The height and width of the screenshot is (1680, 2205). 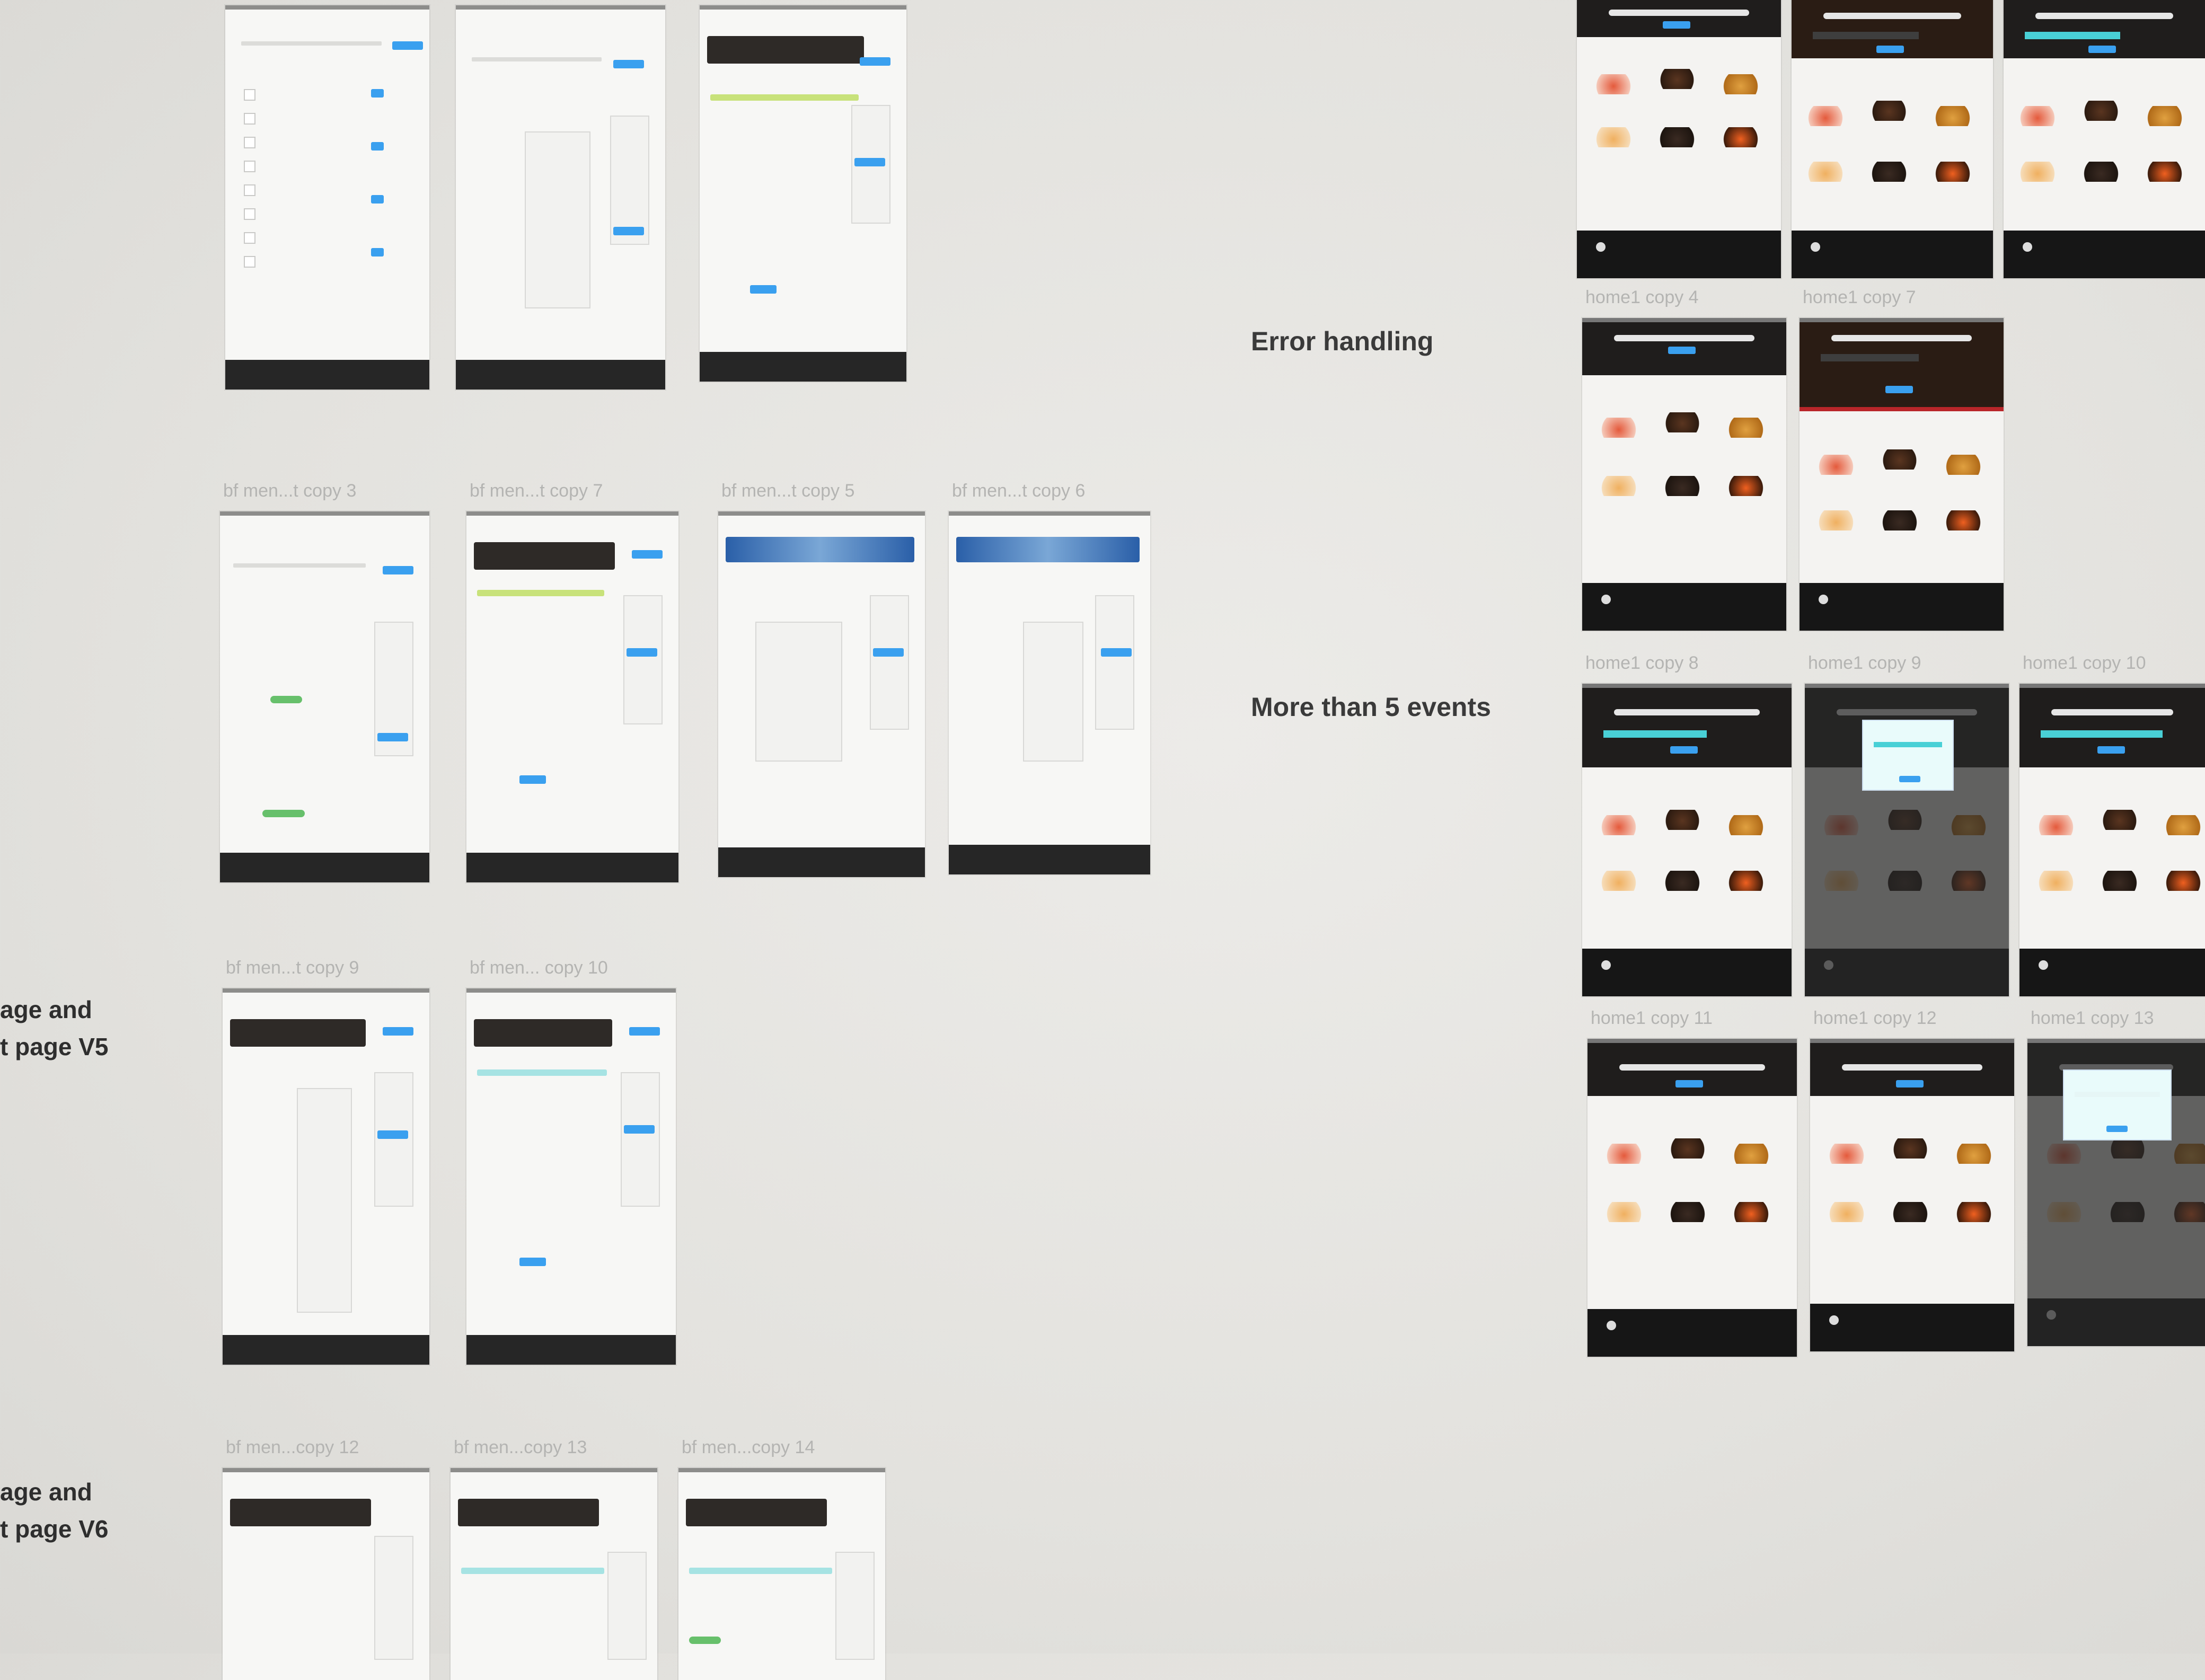 I want to click on artboard-home-copy-10: home1 copy 10, so click(x=2112, y=824).